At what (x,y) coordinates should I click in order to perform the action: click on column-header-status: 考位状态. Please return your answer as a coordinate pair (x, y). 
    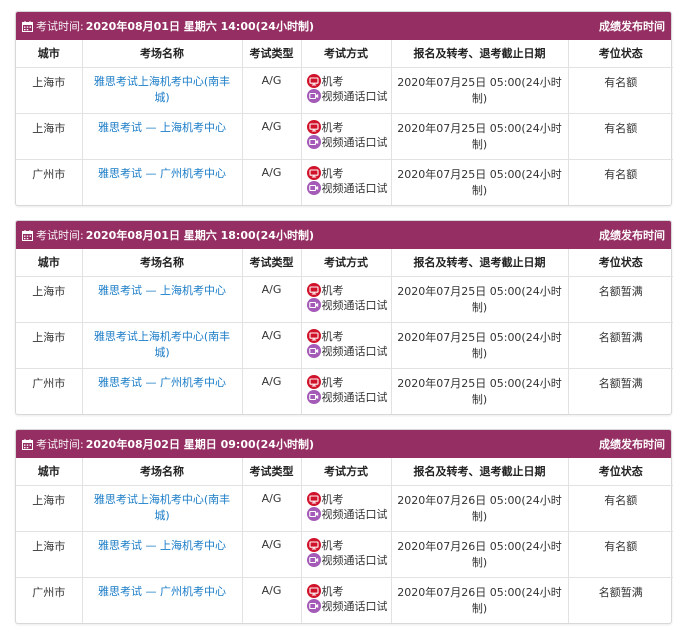
    Looking at the image, I should click on (620, 472).